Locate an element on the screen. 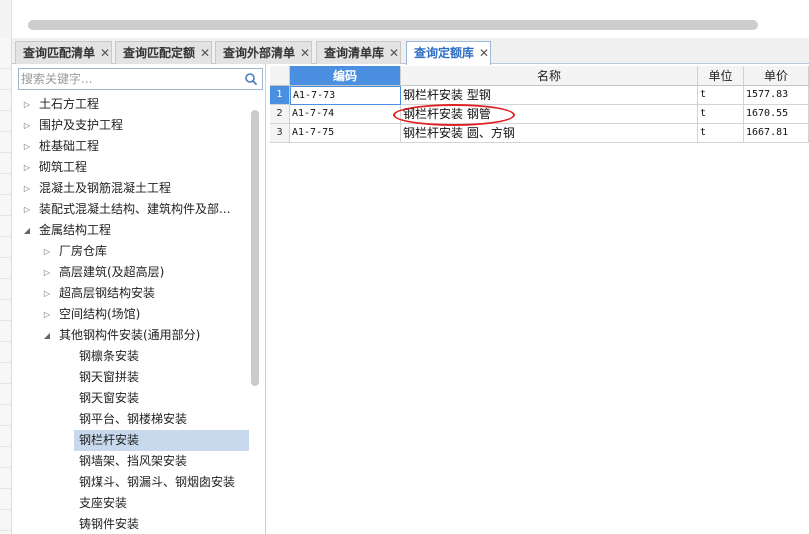 The image size is (809, 534). cell-code: A1-7-73 is located at coordinates (345, 95).